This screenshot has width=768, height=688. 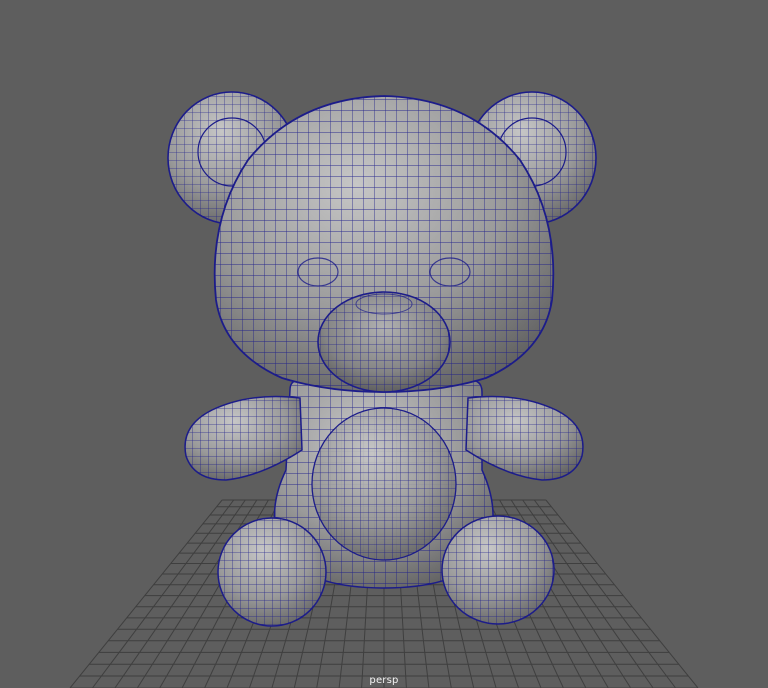 I want to click on arm-right, so click(x=524, y=438).